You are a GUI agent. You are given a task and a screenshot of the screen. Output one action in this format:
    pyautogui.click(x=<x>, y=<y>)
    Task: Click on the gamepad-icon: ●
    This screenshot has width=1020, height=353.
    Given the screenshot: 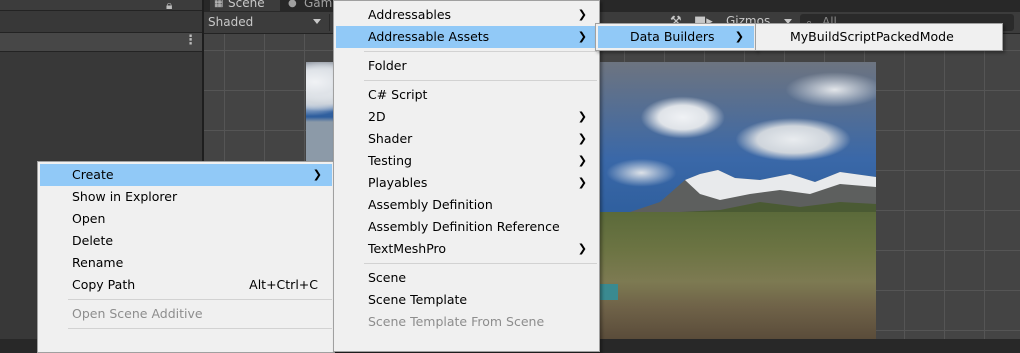 What is the action you would take?
    pyautogui.click(x=292, y=4)
    